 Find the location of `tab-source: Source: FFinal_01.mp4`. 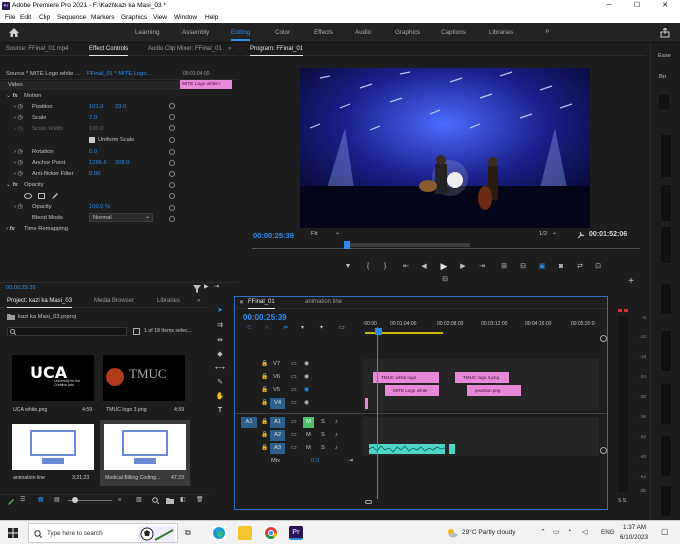

tab-source: Source: FFinal_01.mp4 is located at coordinates (37, 49).